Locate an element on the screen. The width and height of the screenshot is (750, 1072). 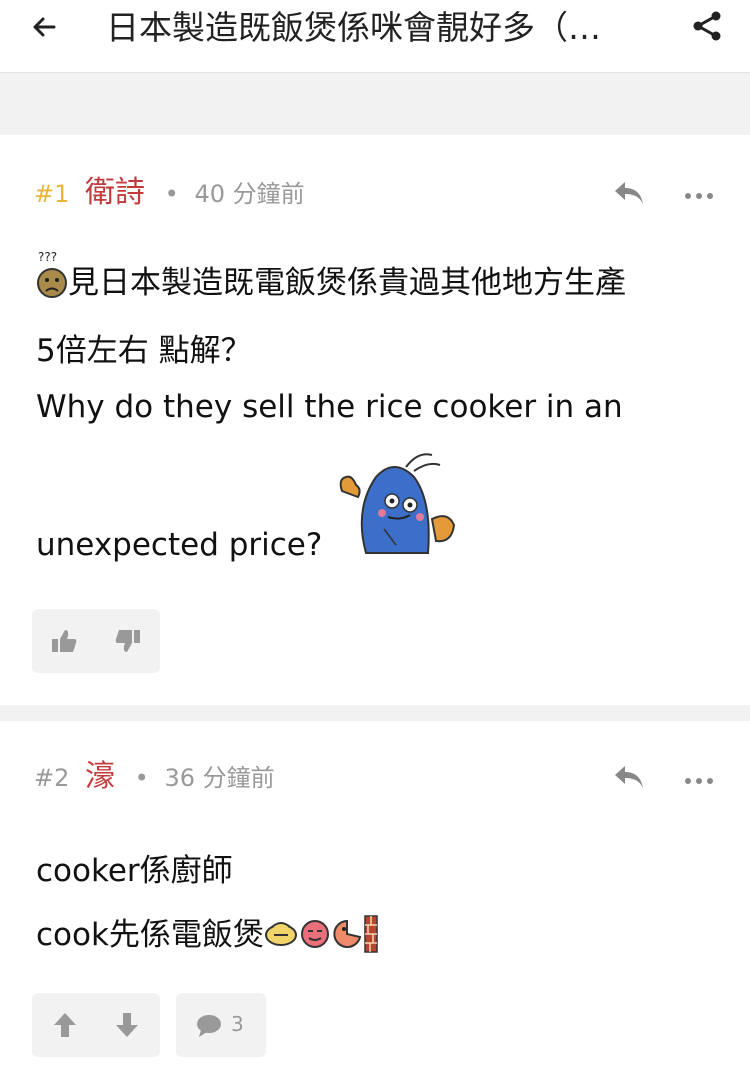
confused-face-emoji: ??? is located at coordinates (52, 274).